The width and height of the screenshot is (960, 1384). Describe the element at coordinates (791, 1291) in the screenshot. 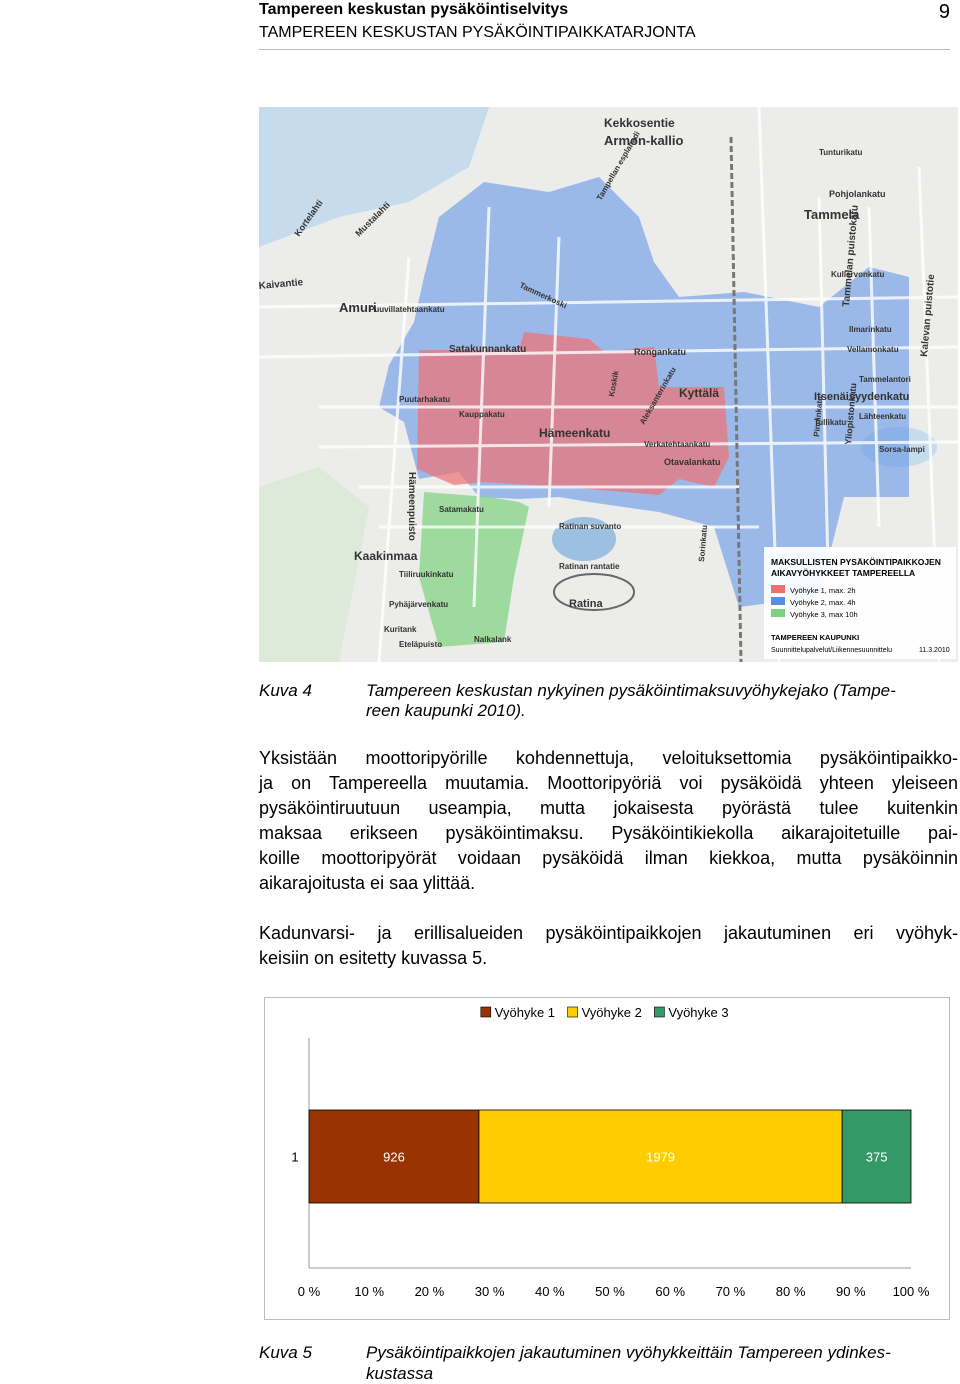

I see `x-tick-label: 80 %` at that location.